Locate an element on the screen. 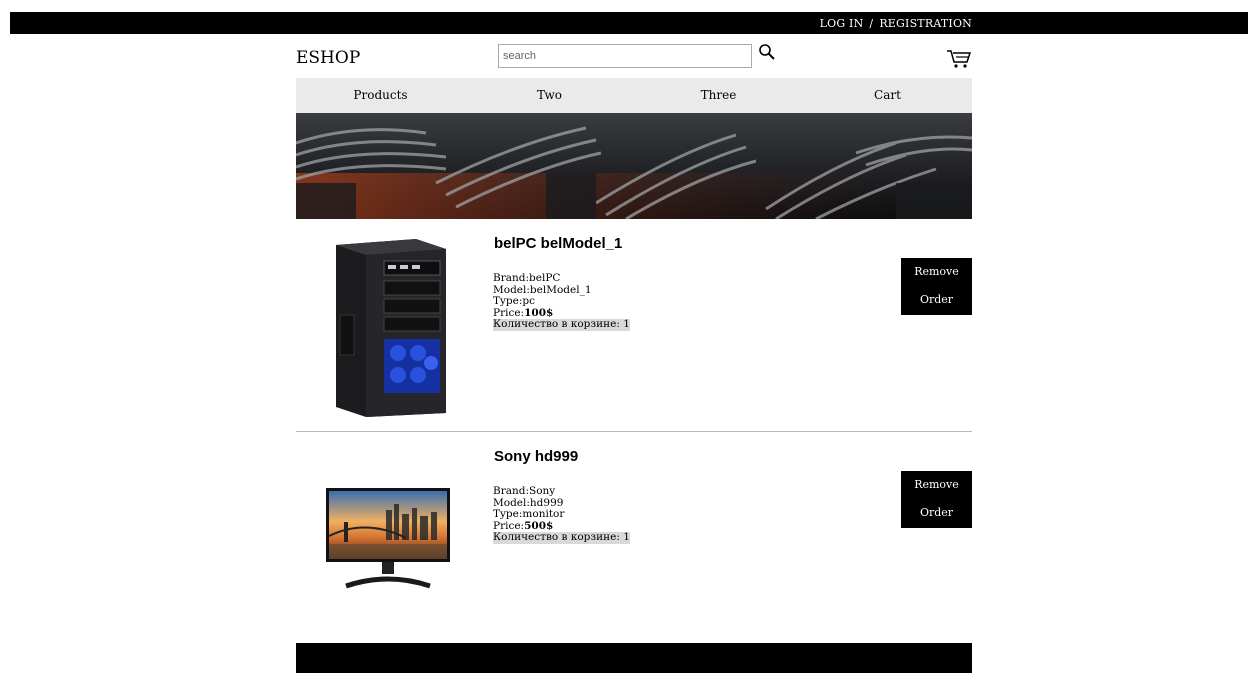 The width and height of the screenshot is (1248, 673). price-value: 500$ is located at coordinates (539, 525).